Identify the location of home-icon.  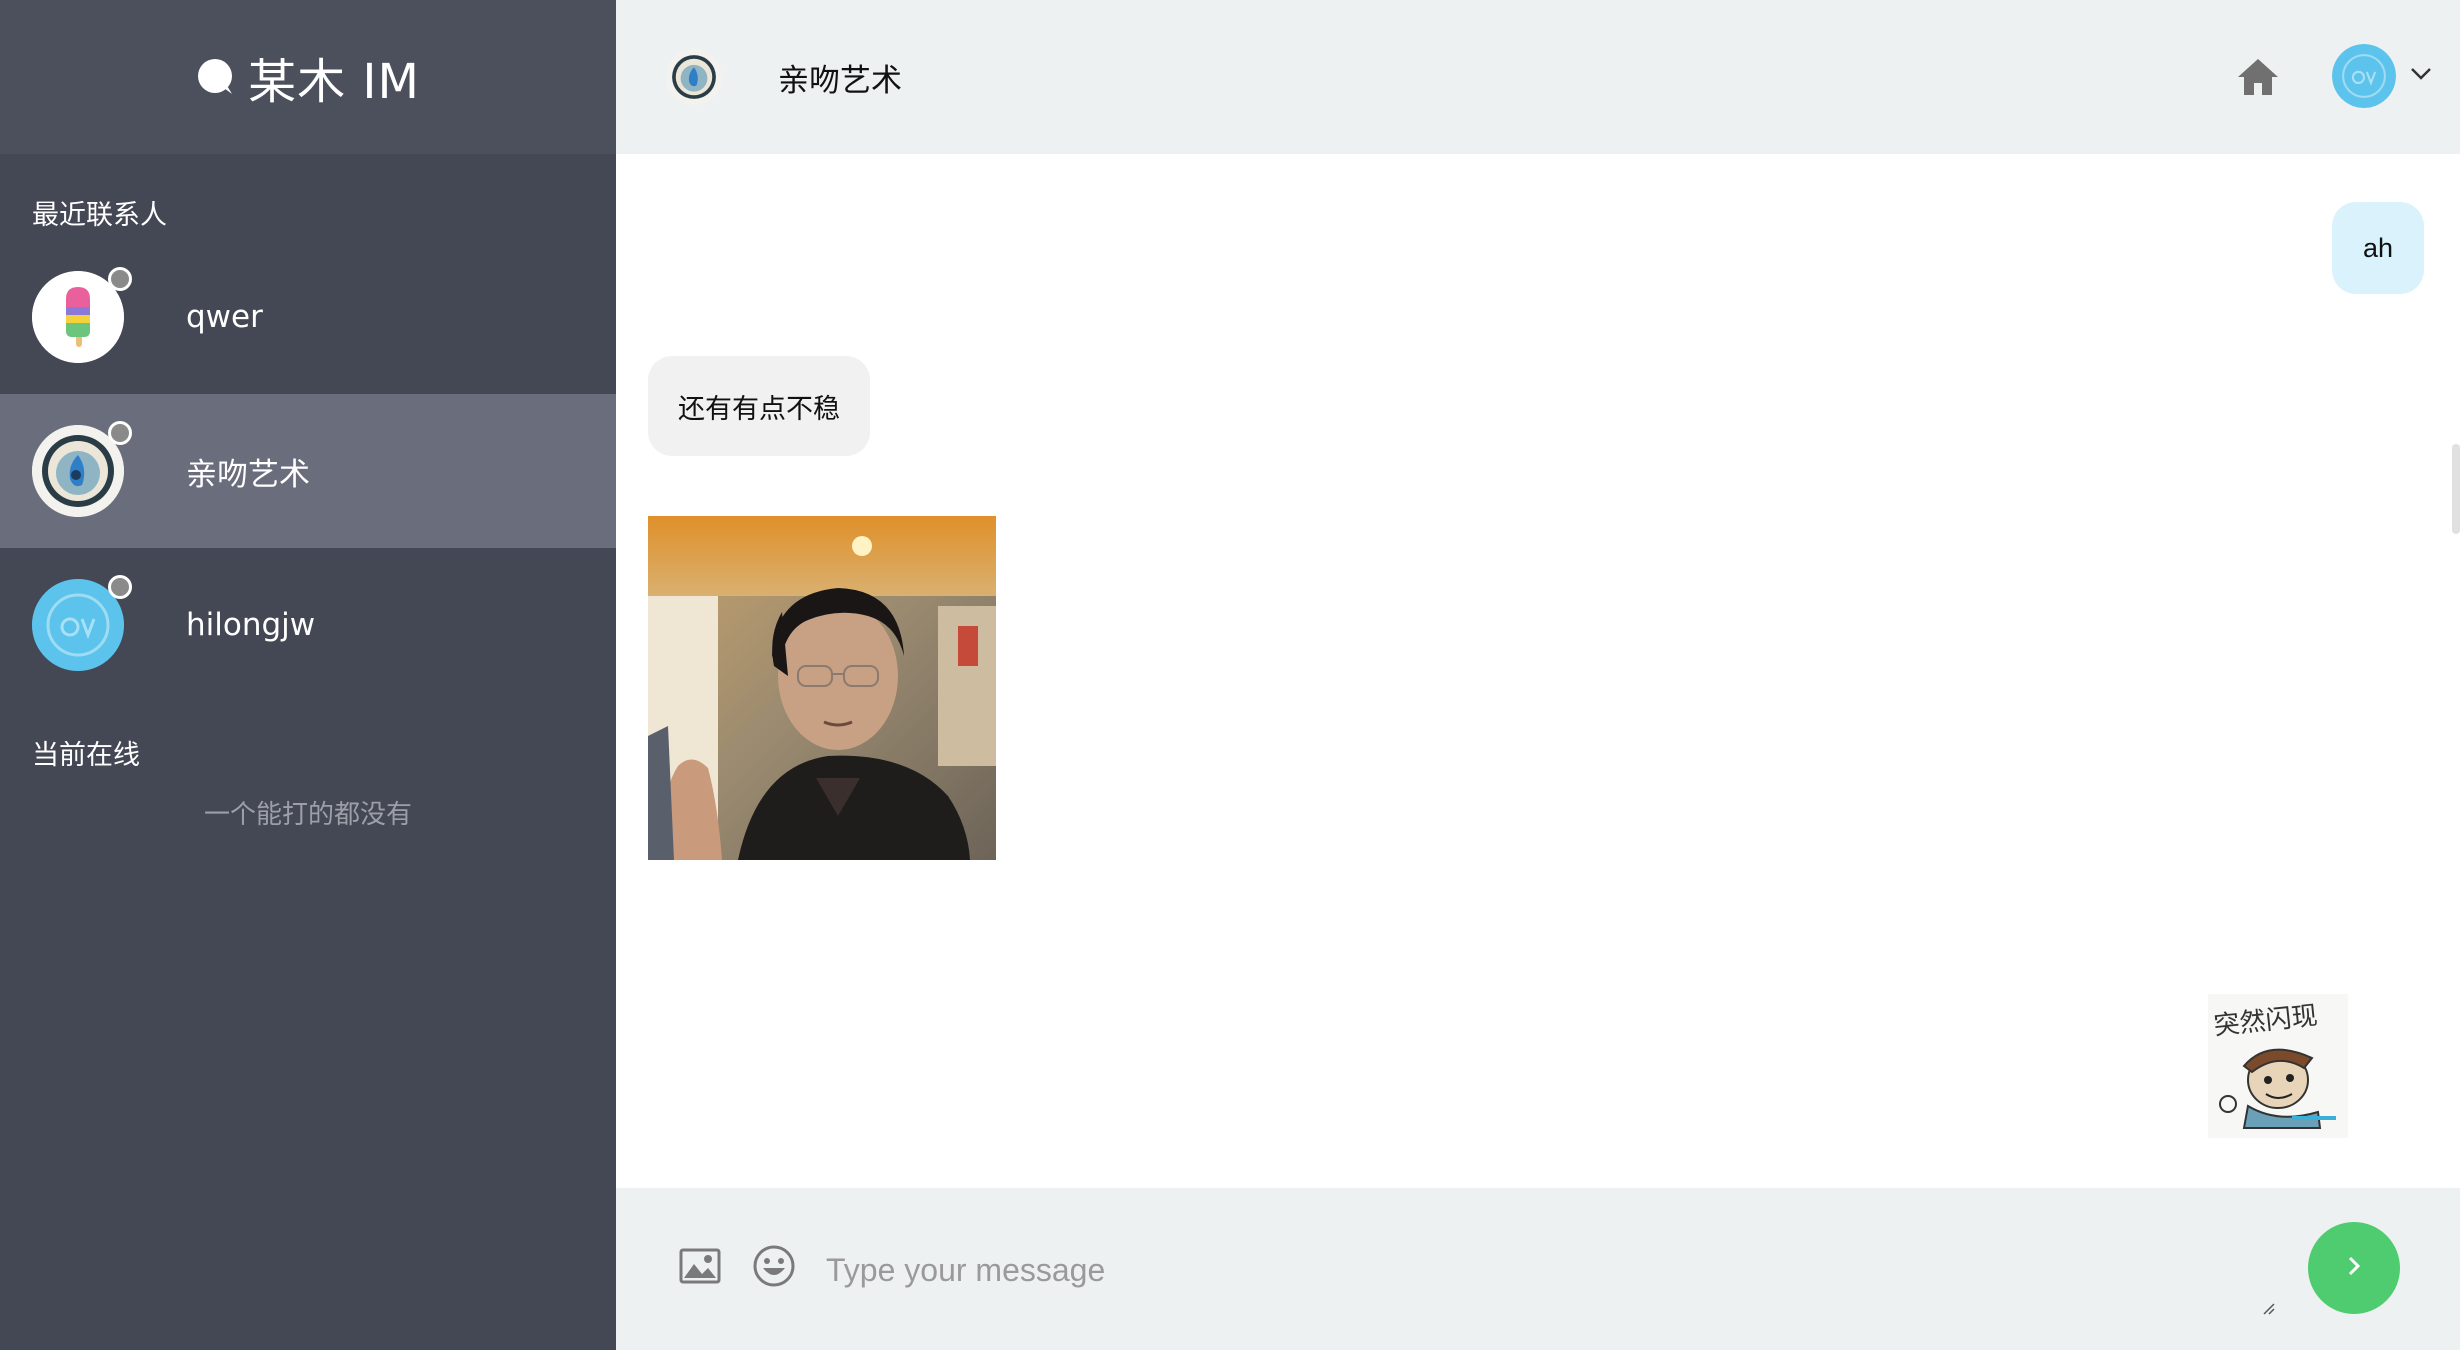
(2258, 77).